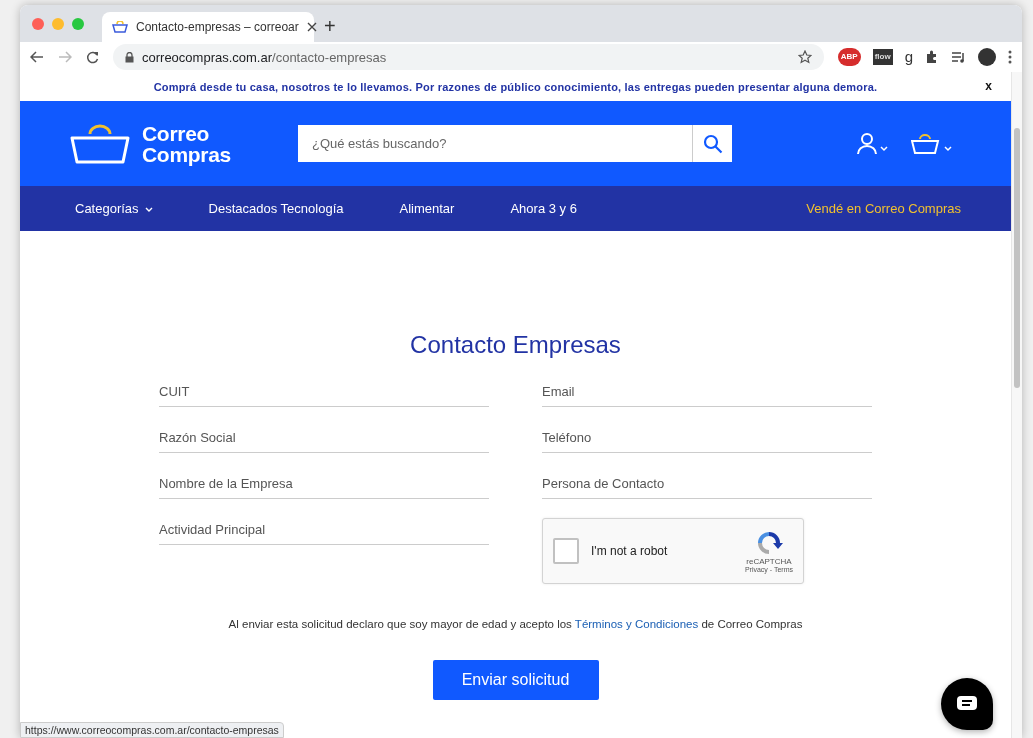 This screenshot has height=738, width=1033. Describe the element at coordinates (630, 551) in the screenshot. I see `checkbox-label: I'm not a robot` at that location.